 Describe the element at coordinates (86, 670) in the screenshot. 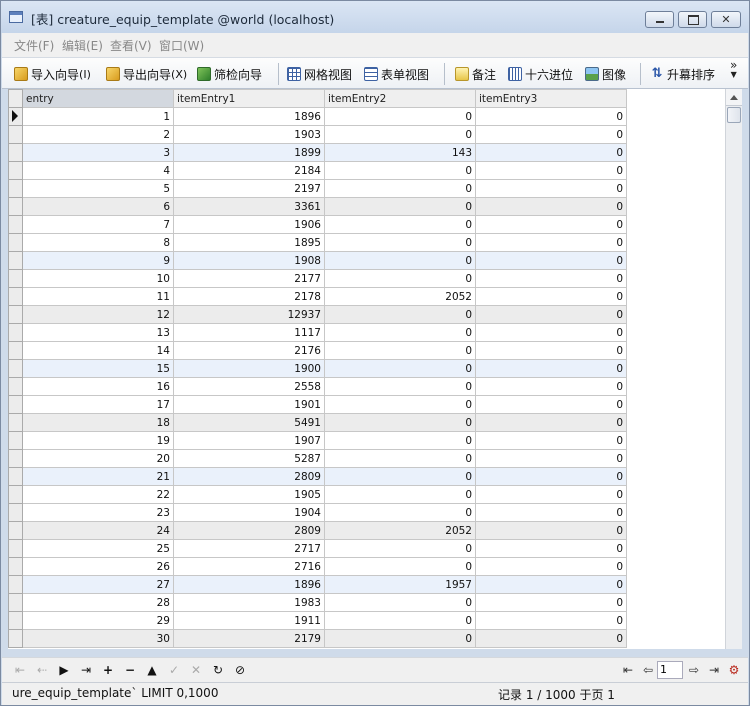

I see `last-record-icon: ⇥` at that location.